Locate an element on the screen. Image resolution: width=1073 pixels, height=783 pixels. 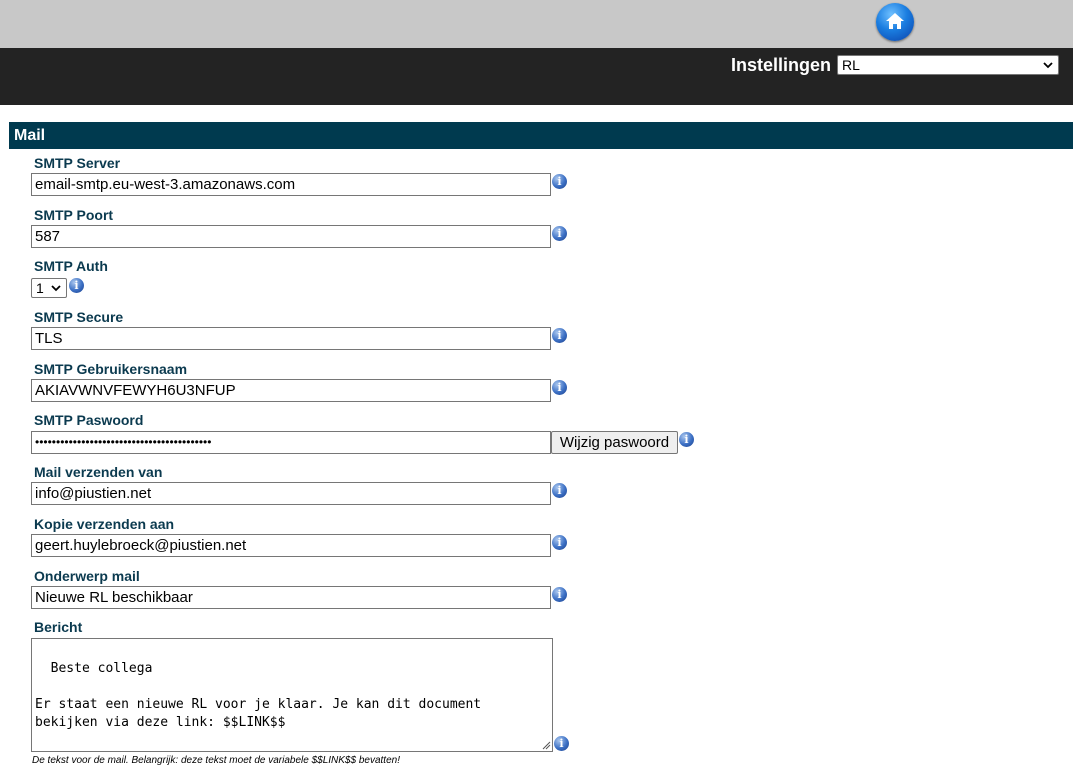
smtp-port-label: SMTP Poort is located at coordinates (74, 215).